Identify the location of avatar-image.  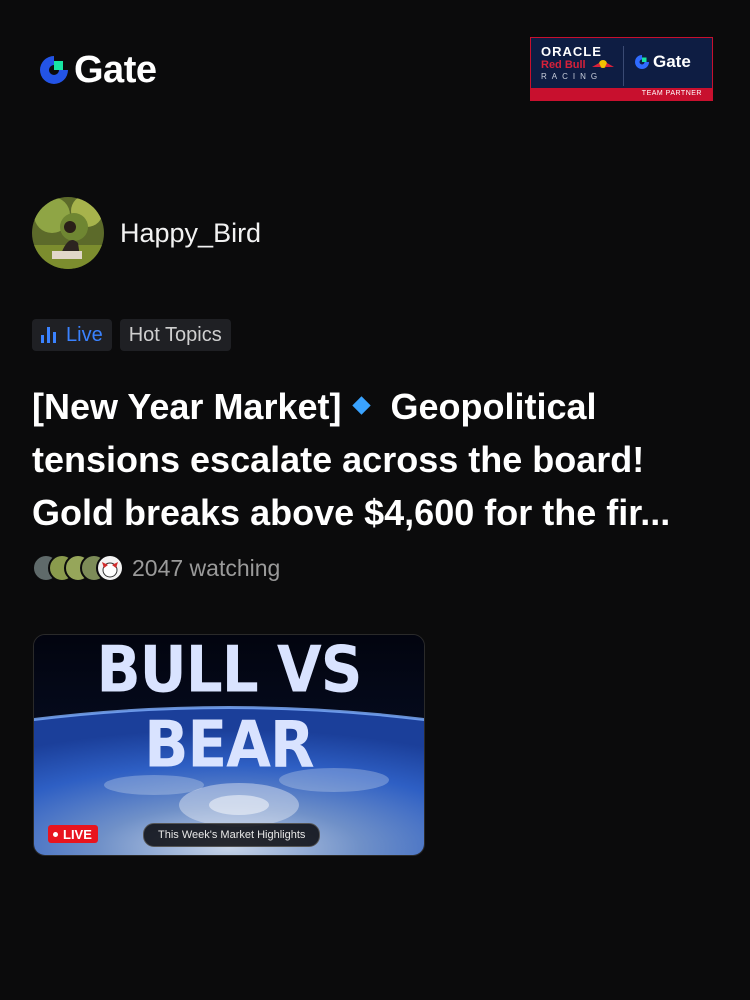
(68, 233).